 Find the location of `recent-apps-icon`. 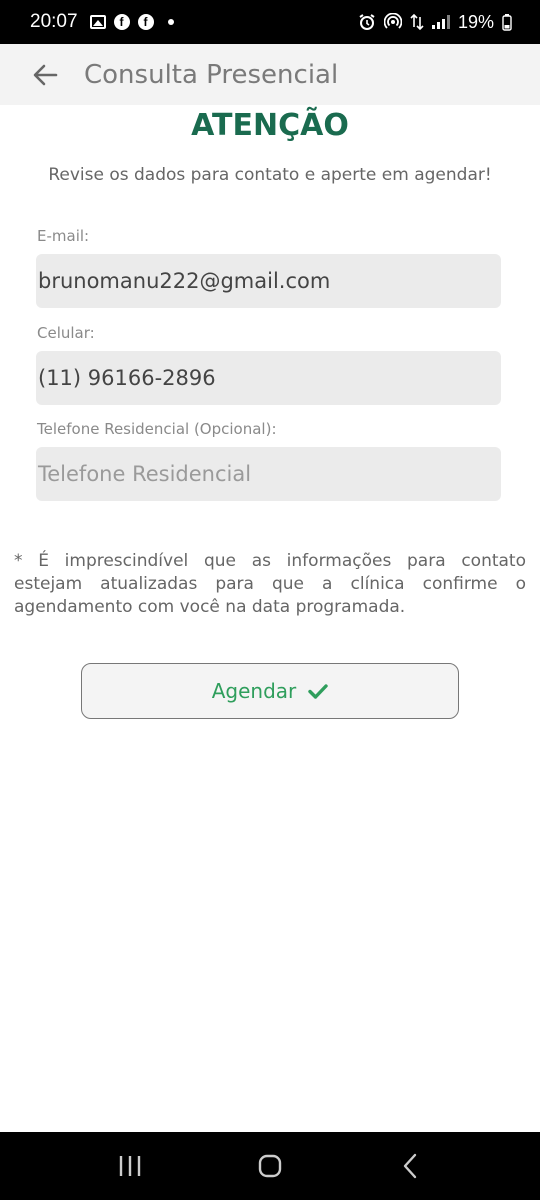

recent-apps-icon is located at coordinates (130, 1166).